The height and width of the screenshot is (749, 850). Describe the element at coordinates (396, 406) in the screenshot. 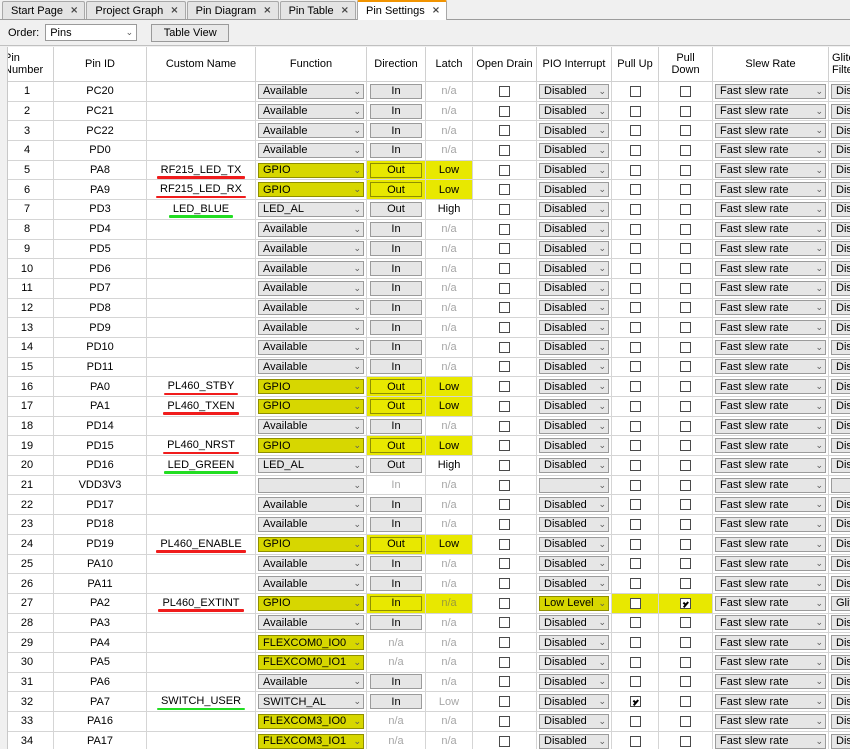

I see `direction-toggle: Out` at that location.